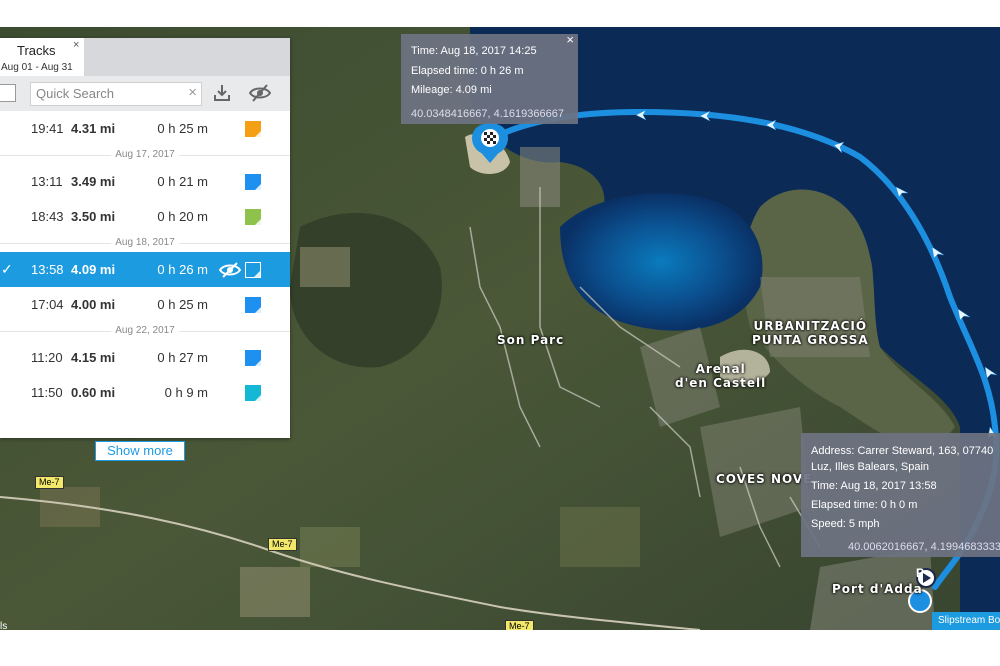 The height and width of the screenshot is (666, 1000). Describe the element at coordinates (764, 479) in the screenshot. I see `label-coves: COVES NOVE` at that location.